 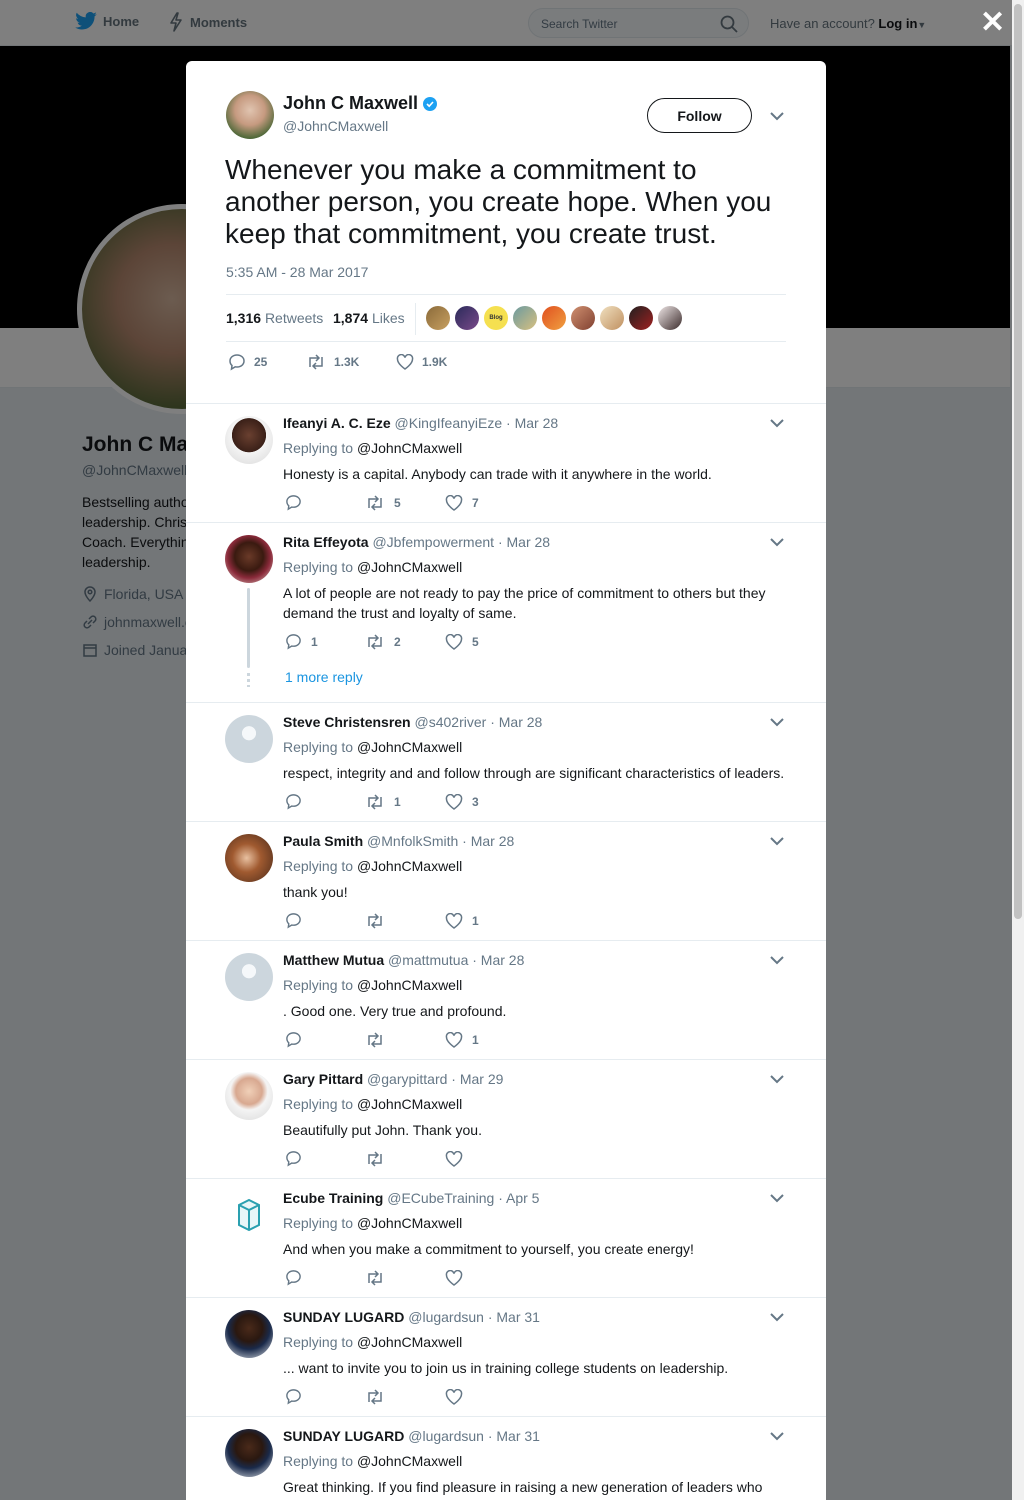 I want to click on reply-author-name: Ifeanyi A. C. Eze, so click(x=337, y=423).